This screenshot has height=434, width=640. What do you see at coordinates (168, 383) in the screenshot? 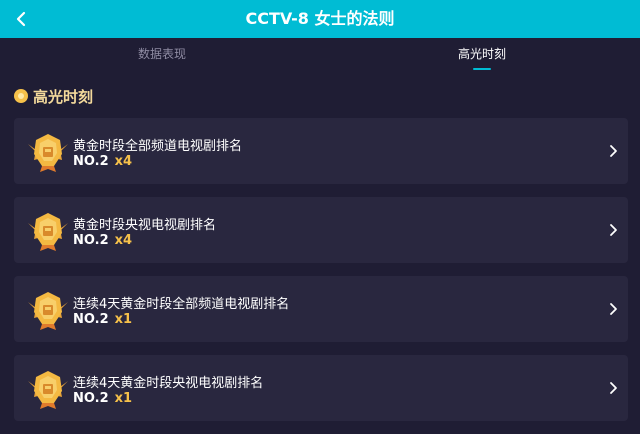
I see `highlight-title: 连续4天黄金时段央视电视剧排名` at bounding box center [168, 383].